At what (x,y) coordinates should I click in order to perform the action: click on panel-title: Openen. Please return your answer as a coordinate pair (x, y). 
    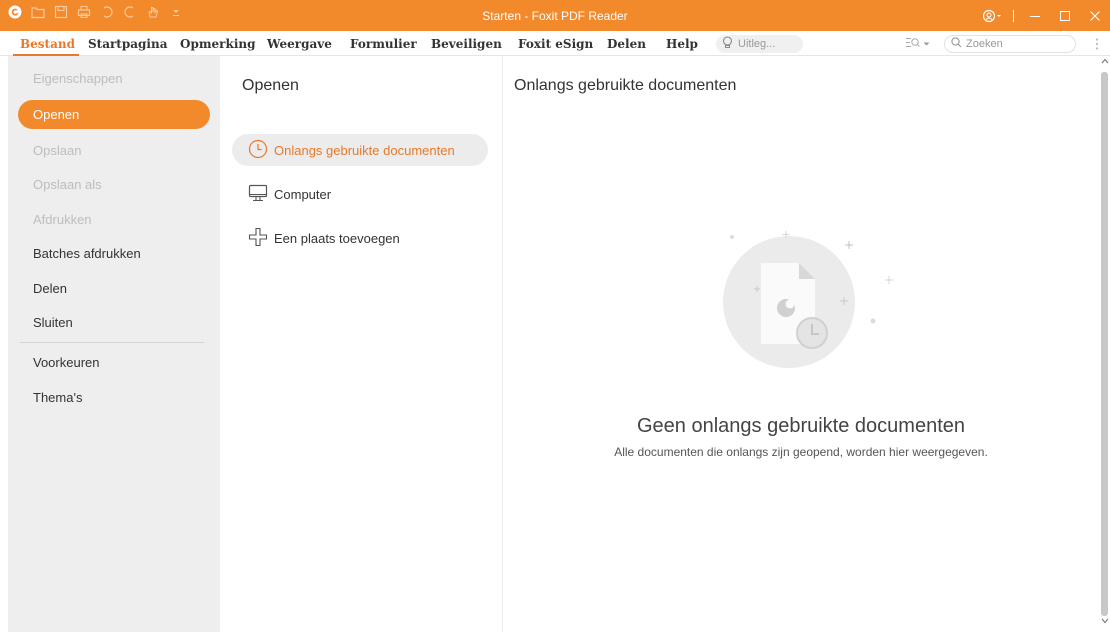
    Looking at the image, I should click on (270, 85).